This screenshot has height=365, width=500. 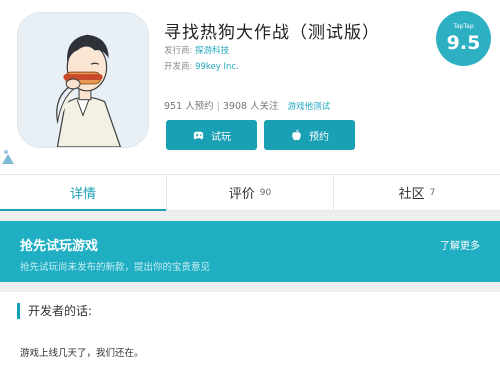 What do you see at coordinates (217, 67) in the screenshot?
I see `developer-link: 99key Inc.` at bounding box center [217, 67].